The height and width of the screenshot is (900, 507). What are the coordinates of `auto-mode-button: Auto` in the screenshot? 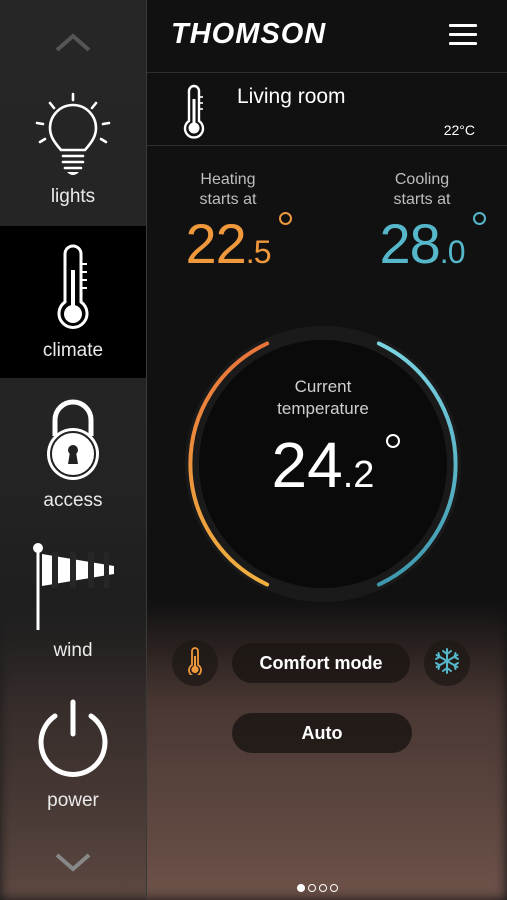 It's located at (322, 733).